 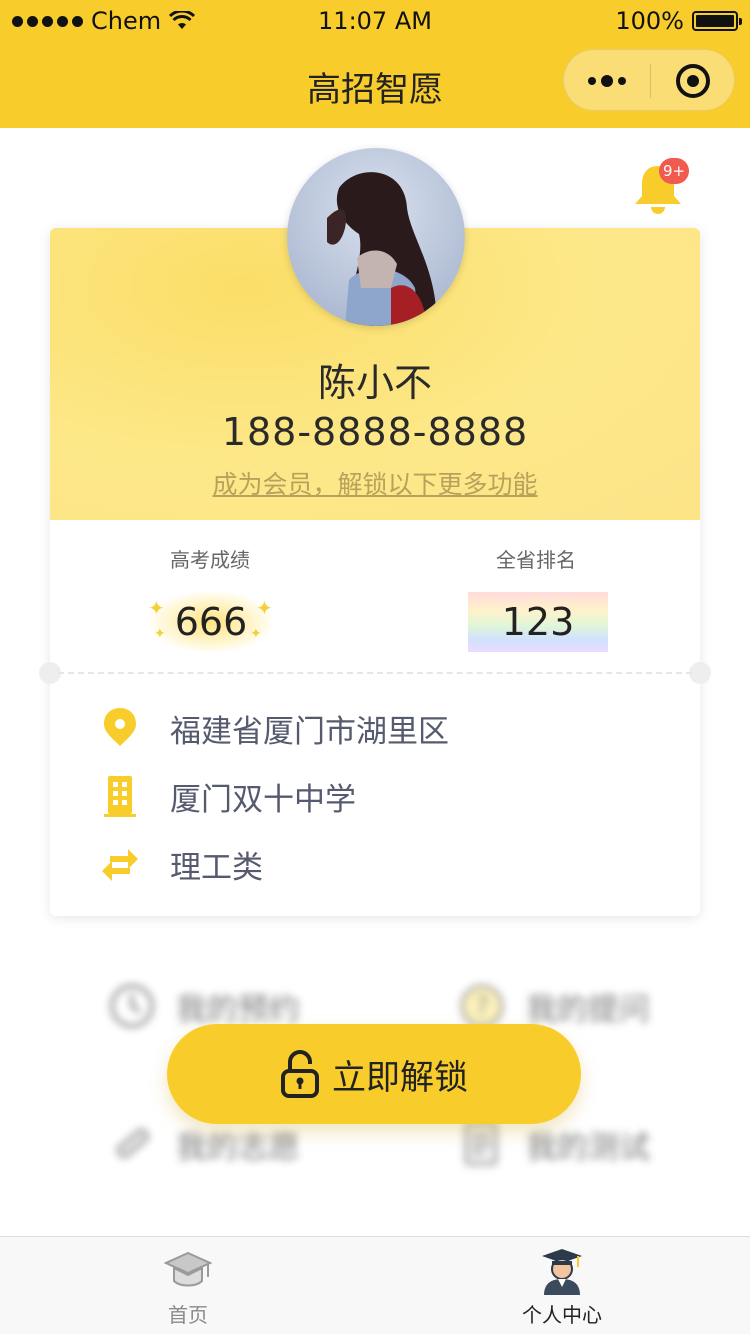 I want to click on capsule-divider, so click(x=650, y=81).